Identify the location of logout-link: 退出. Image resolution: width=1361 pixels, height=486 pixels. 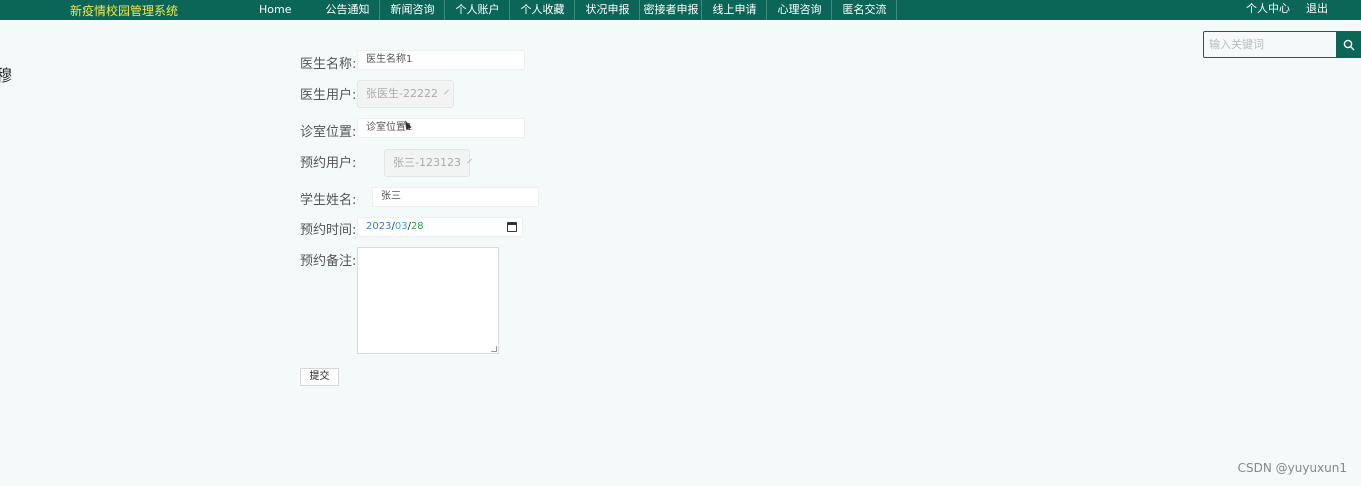
(1317, 10).